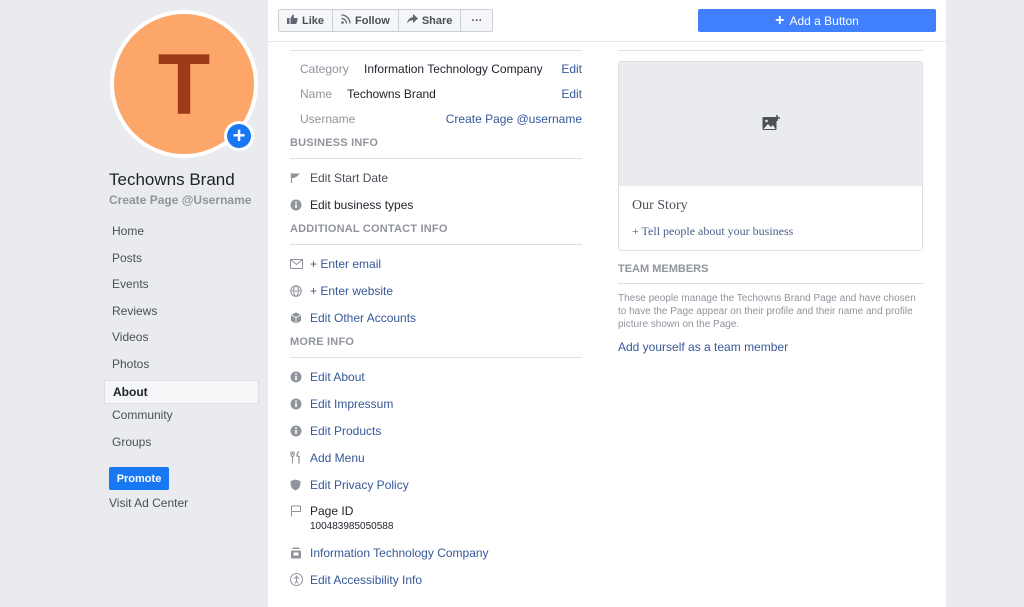 This screenshot has width=1024, height=607. Describe the element at coordinates (399, 552) in the screenshot. I see `category-item-label: Information Technology Company` at that location.